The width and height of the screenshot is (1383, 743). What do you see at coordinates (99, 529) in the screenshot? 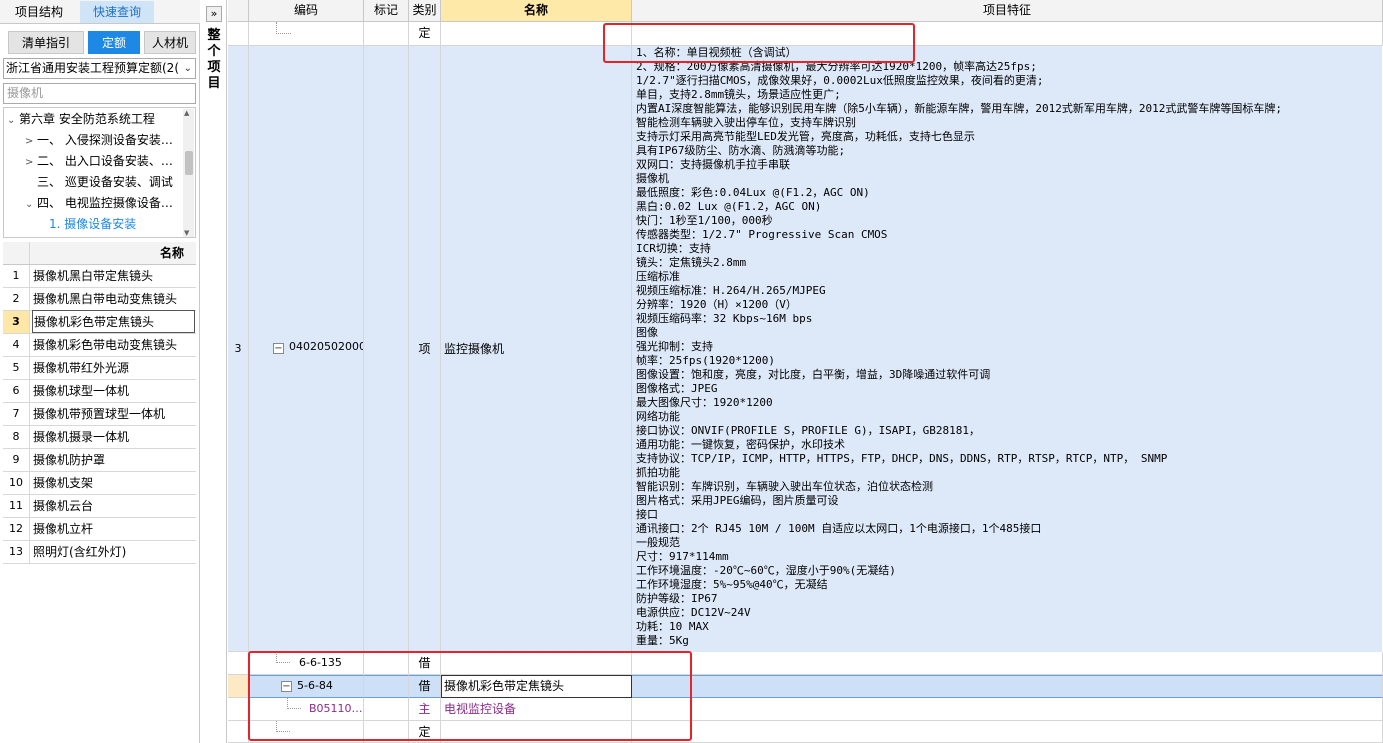
I see `table-row: 12 摄像机立杆` at bounding box center [99, 529].